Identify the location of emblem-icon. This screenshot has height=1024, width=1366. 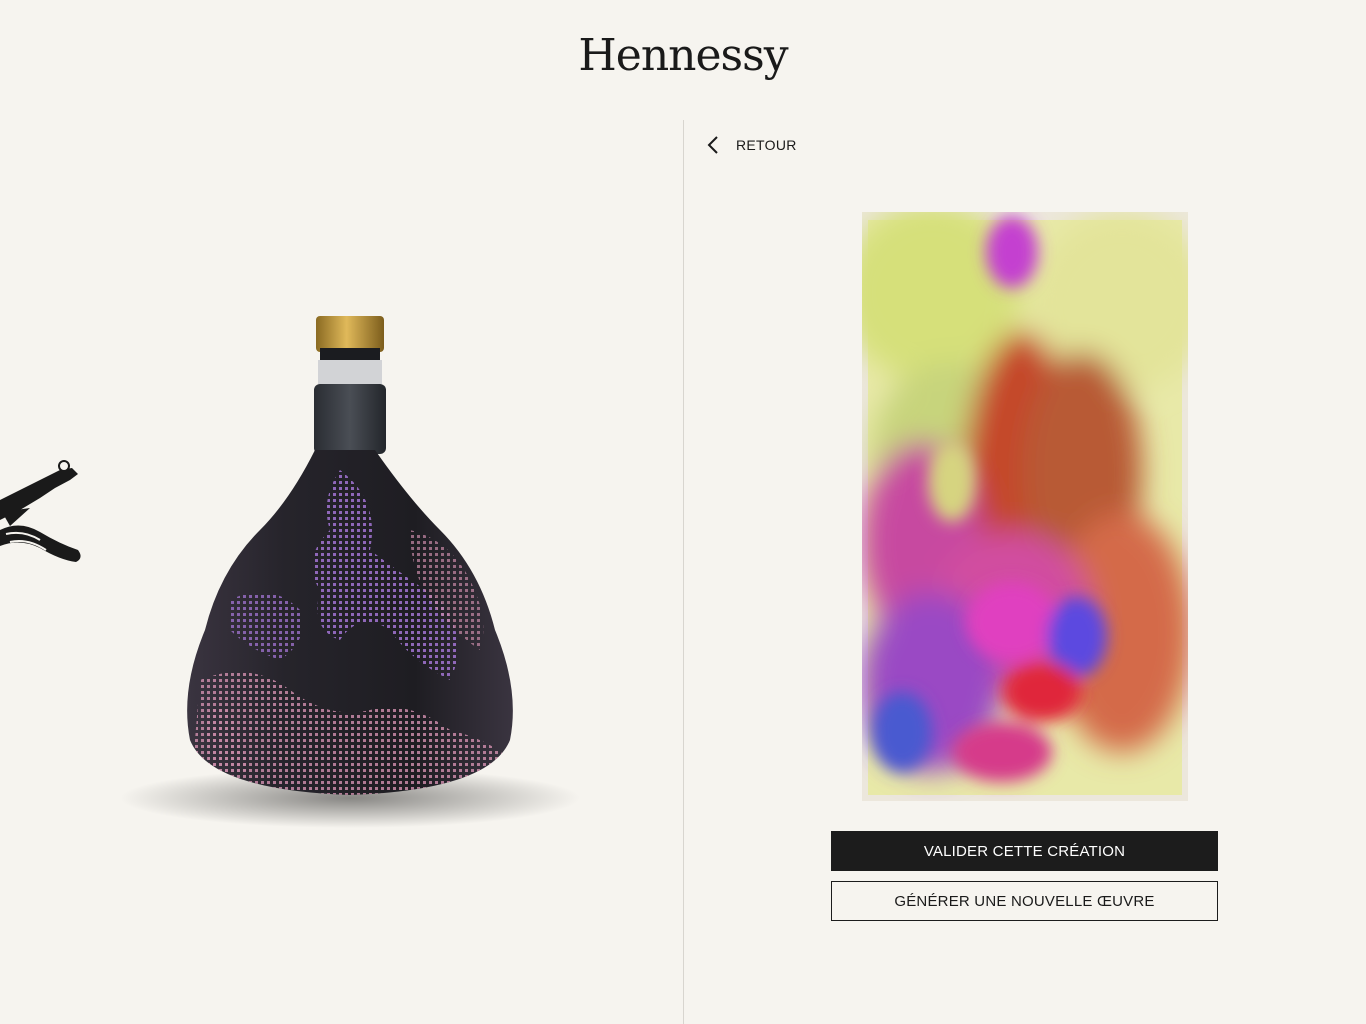
(45, 512).